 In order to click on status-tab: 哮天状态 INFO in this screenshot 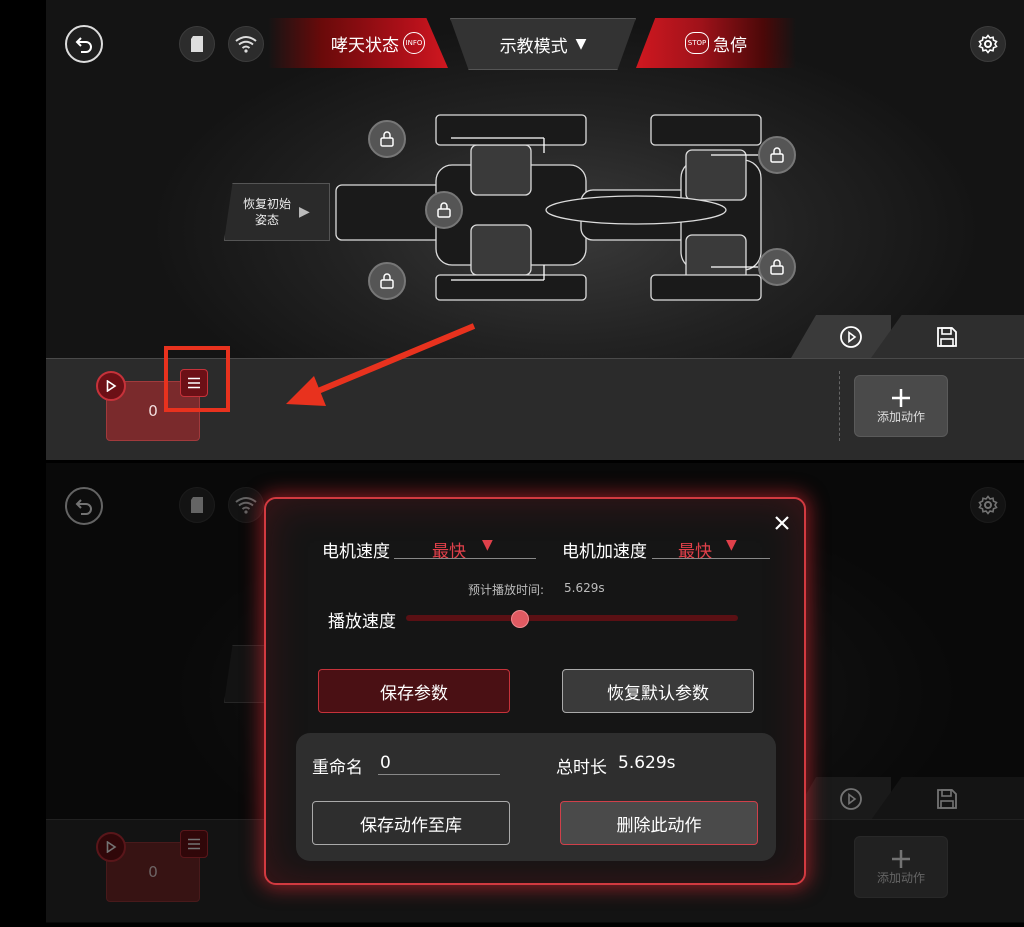, I will do `click(358, 43)`.